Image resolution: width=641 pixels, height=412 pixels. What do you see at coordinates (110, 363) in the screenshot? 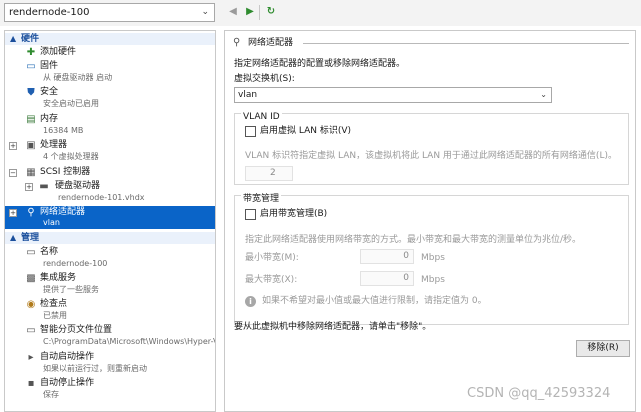
I see `tree-item-automatic-start: ▸ 自动启动操作 如果以前运行过，则重新启动` at bounding box center [110, 363].